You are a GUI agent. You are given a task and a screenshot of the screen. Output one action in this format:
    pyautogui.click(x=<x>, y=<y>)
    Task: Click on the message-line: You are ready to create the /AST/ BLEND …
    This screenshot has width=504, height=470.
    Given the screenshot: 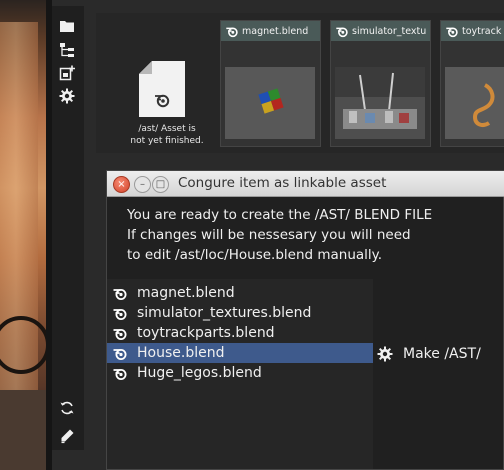 What is the action you would take?
    pyautogui.click(x=280, y=215)
    